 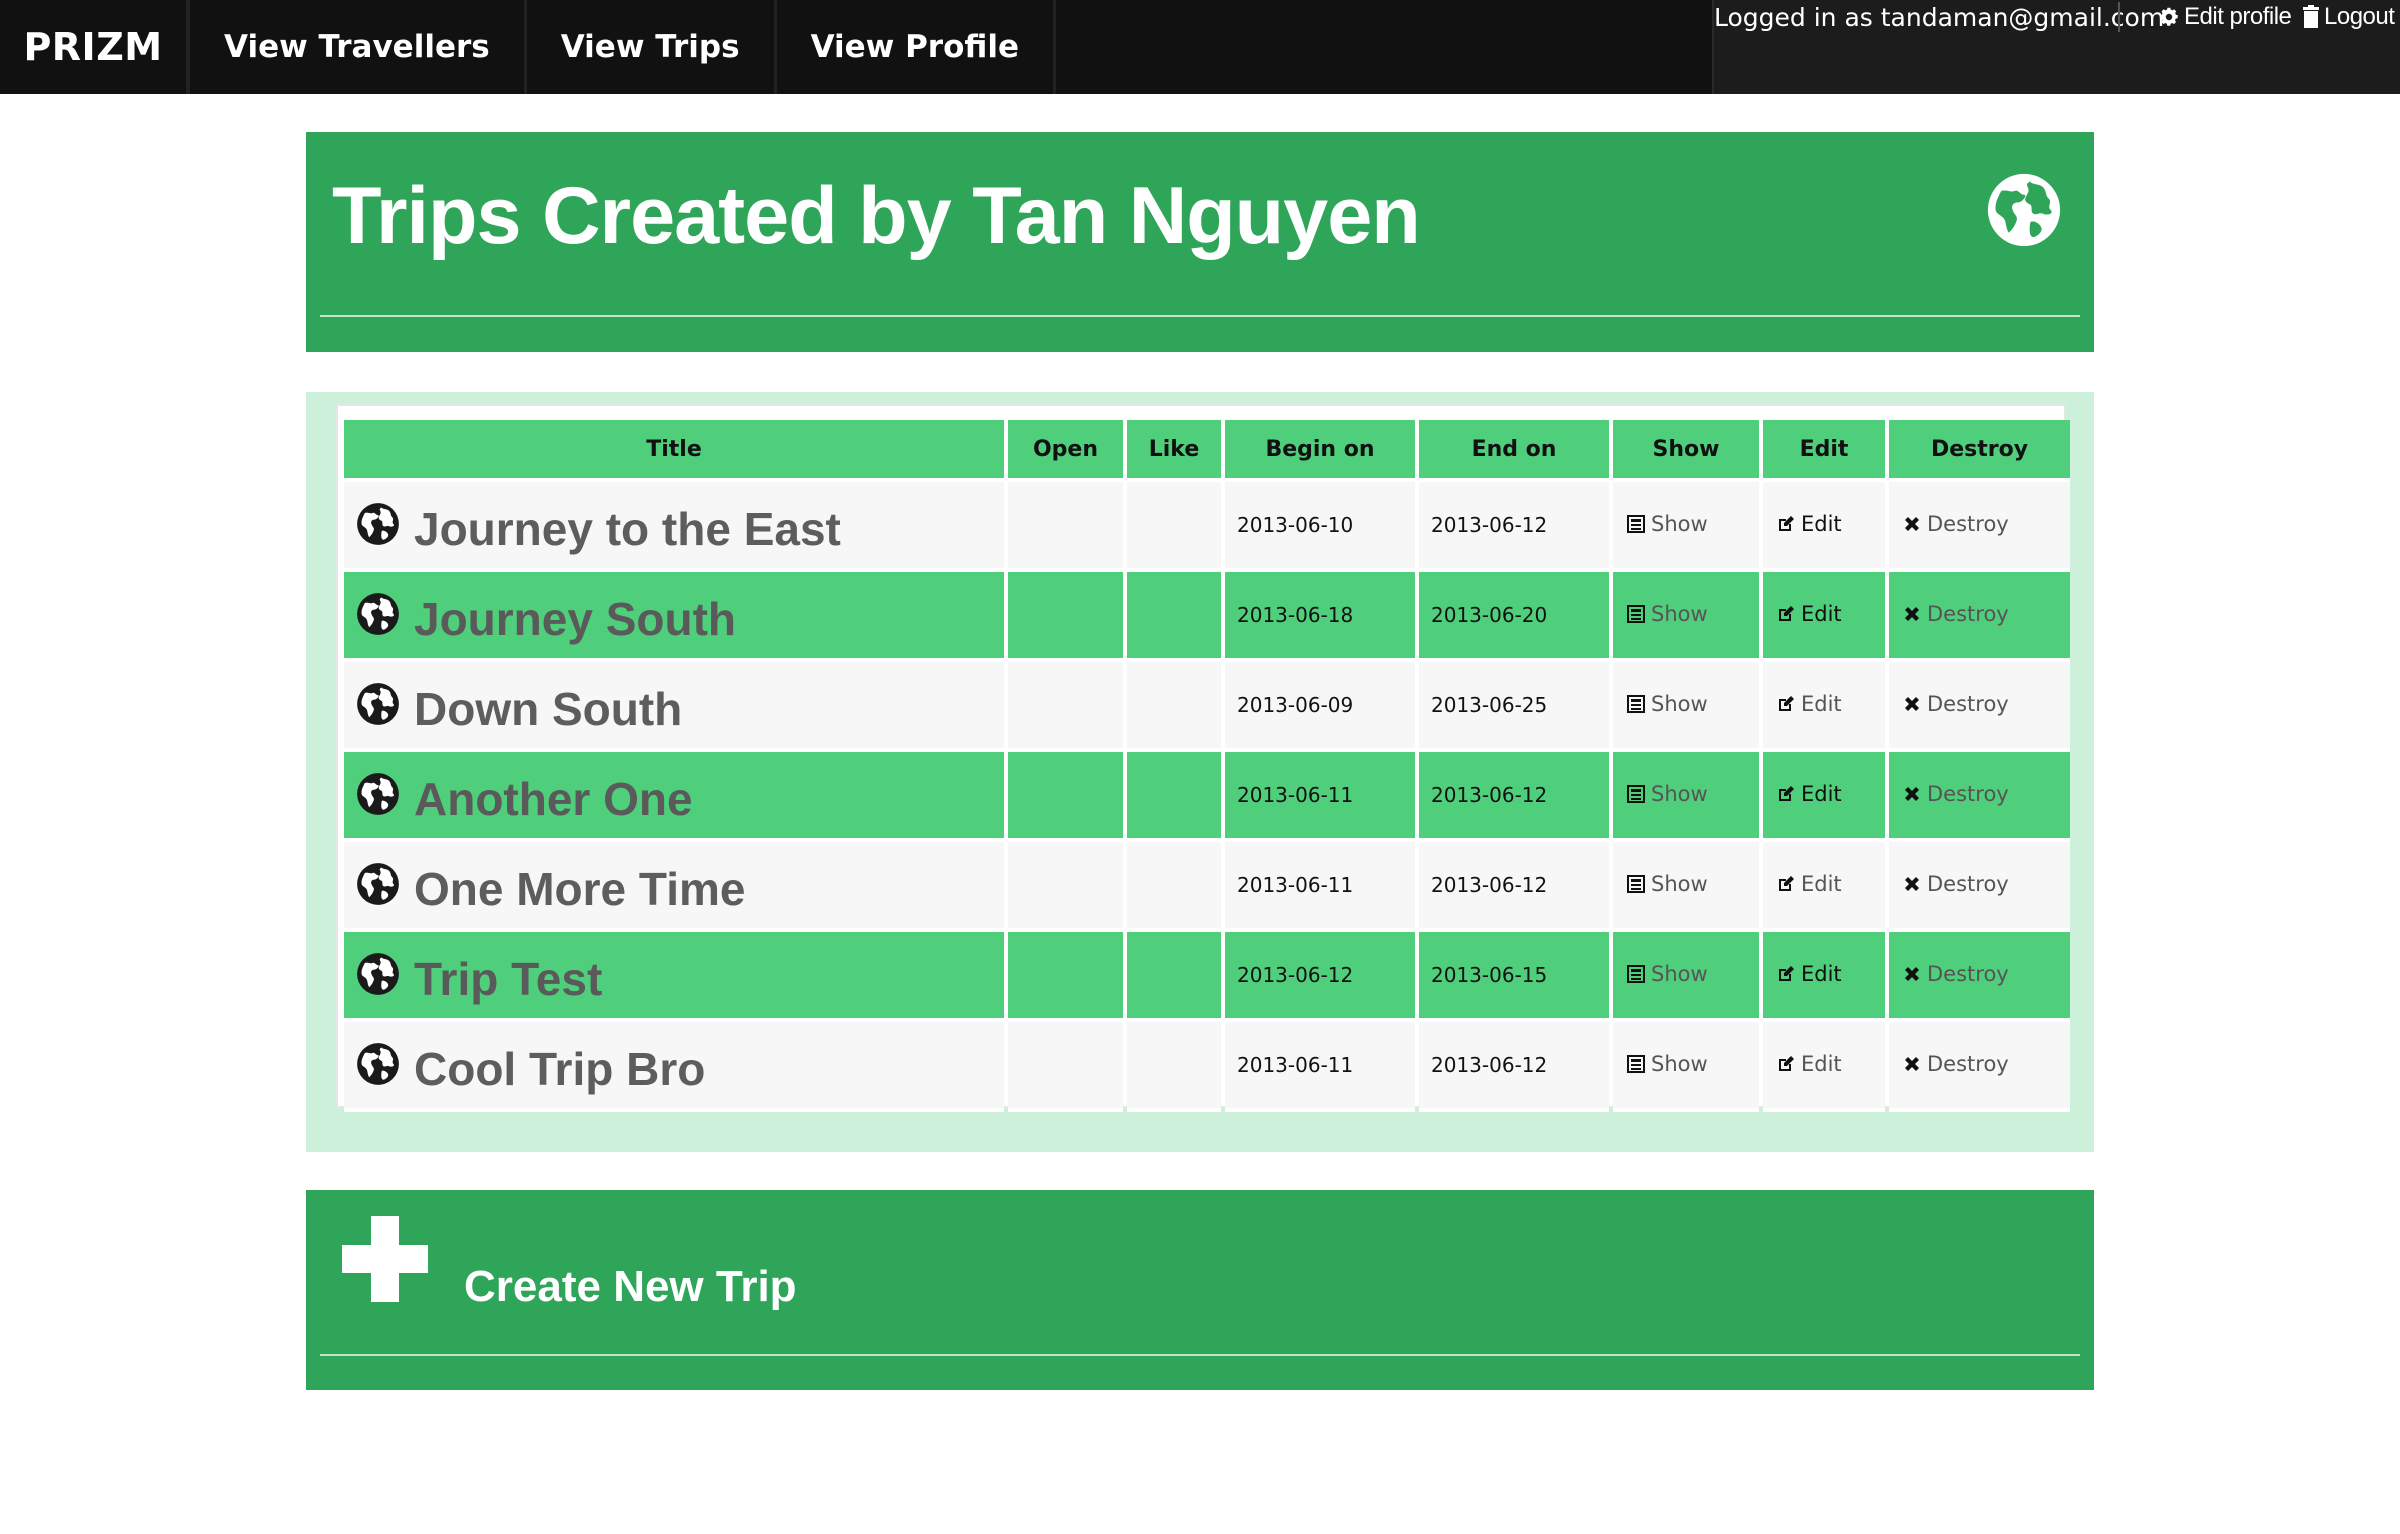 I want to click on page-header: Trips Created by Tan Nguyen, so click(x=1200, y=242).